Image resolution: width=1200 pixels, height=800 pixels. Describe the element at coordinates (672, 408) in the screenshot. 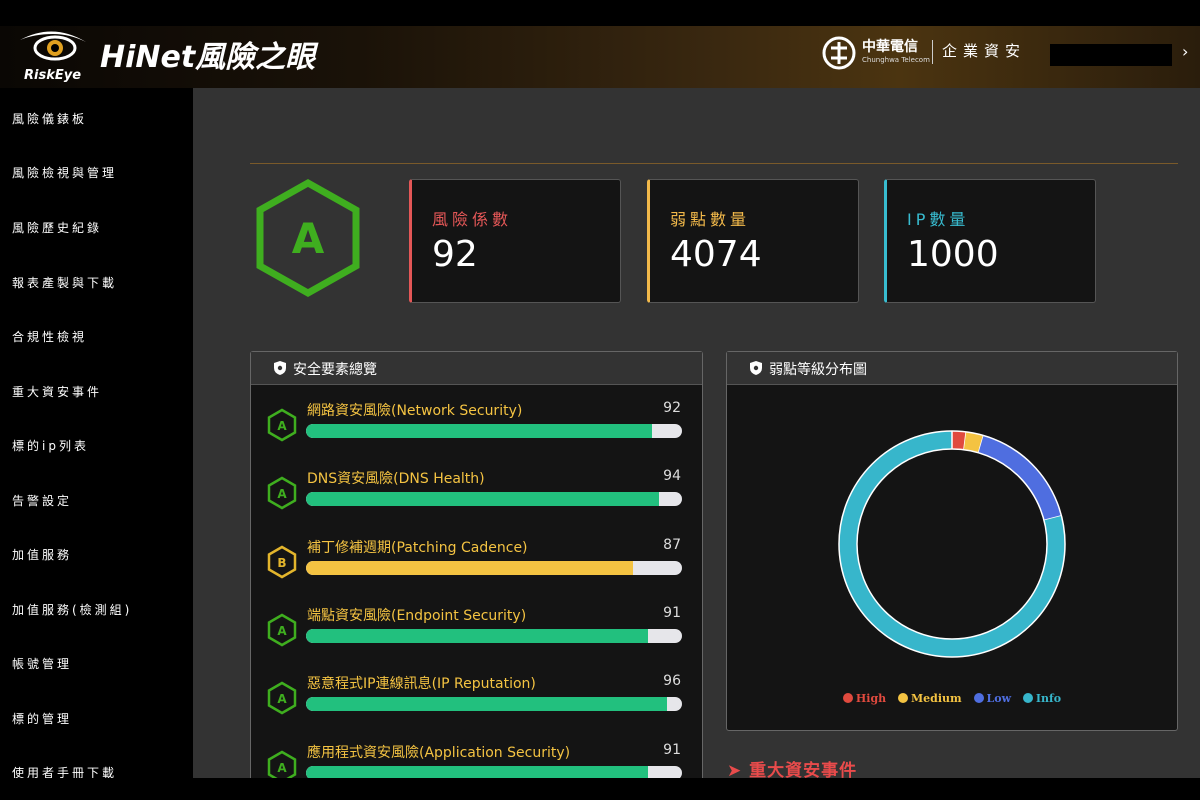

I see `row-score: 92` at that location.